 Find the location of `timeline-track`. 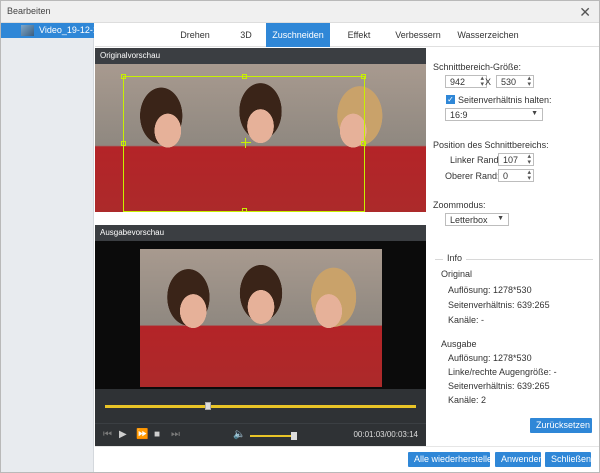

timeline-track is located at coordinates (260, 406).